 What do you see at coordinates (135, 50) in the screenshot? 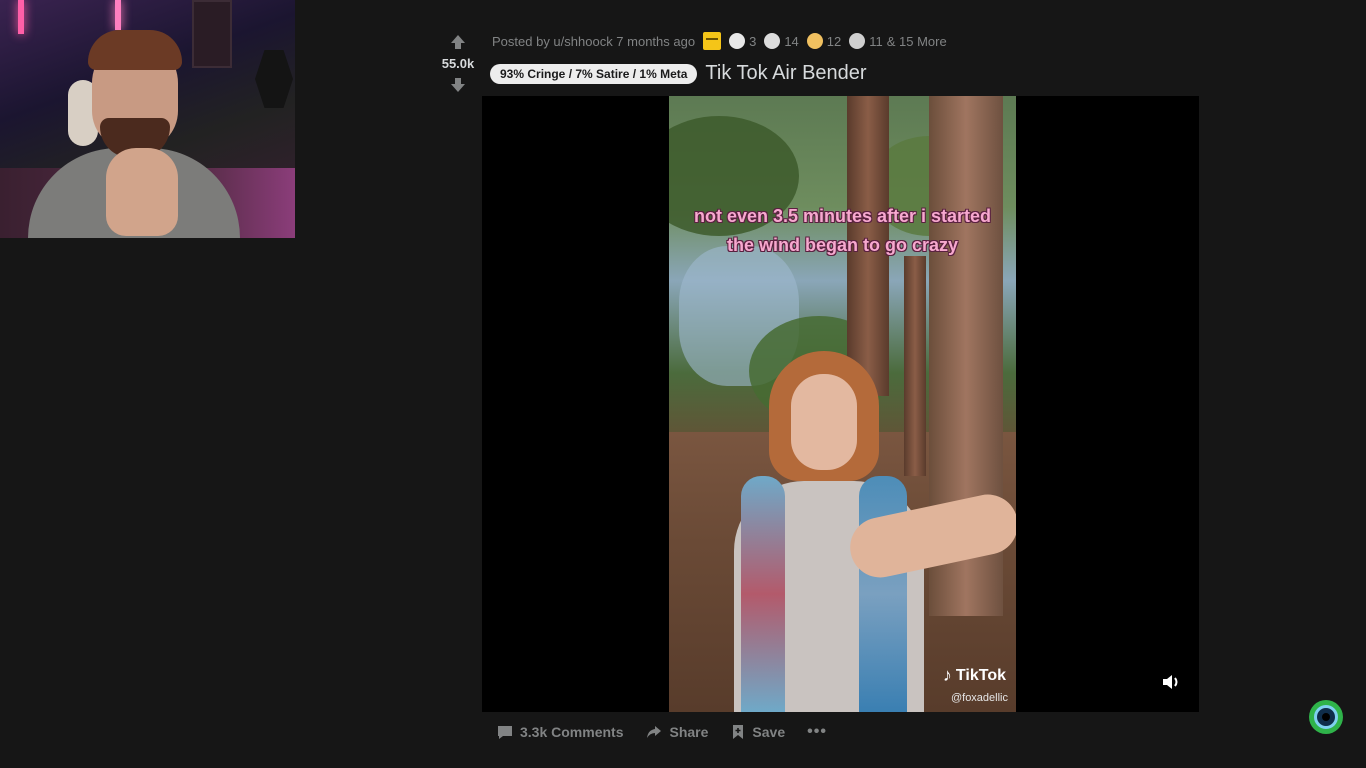
I see `streamer-hair` at bounding box center [135, 50].